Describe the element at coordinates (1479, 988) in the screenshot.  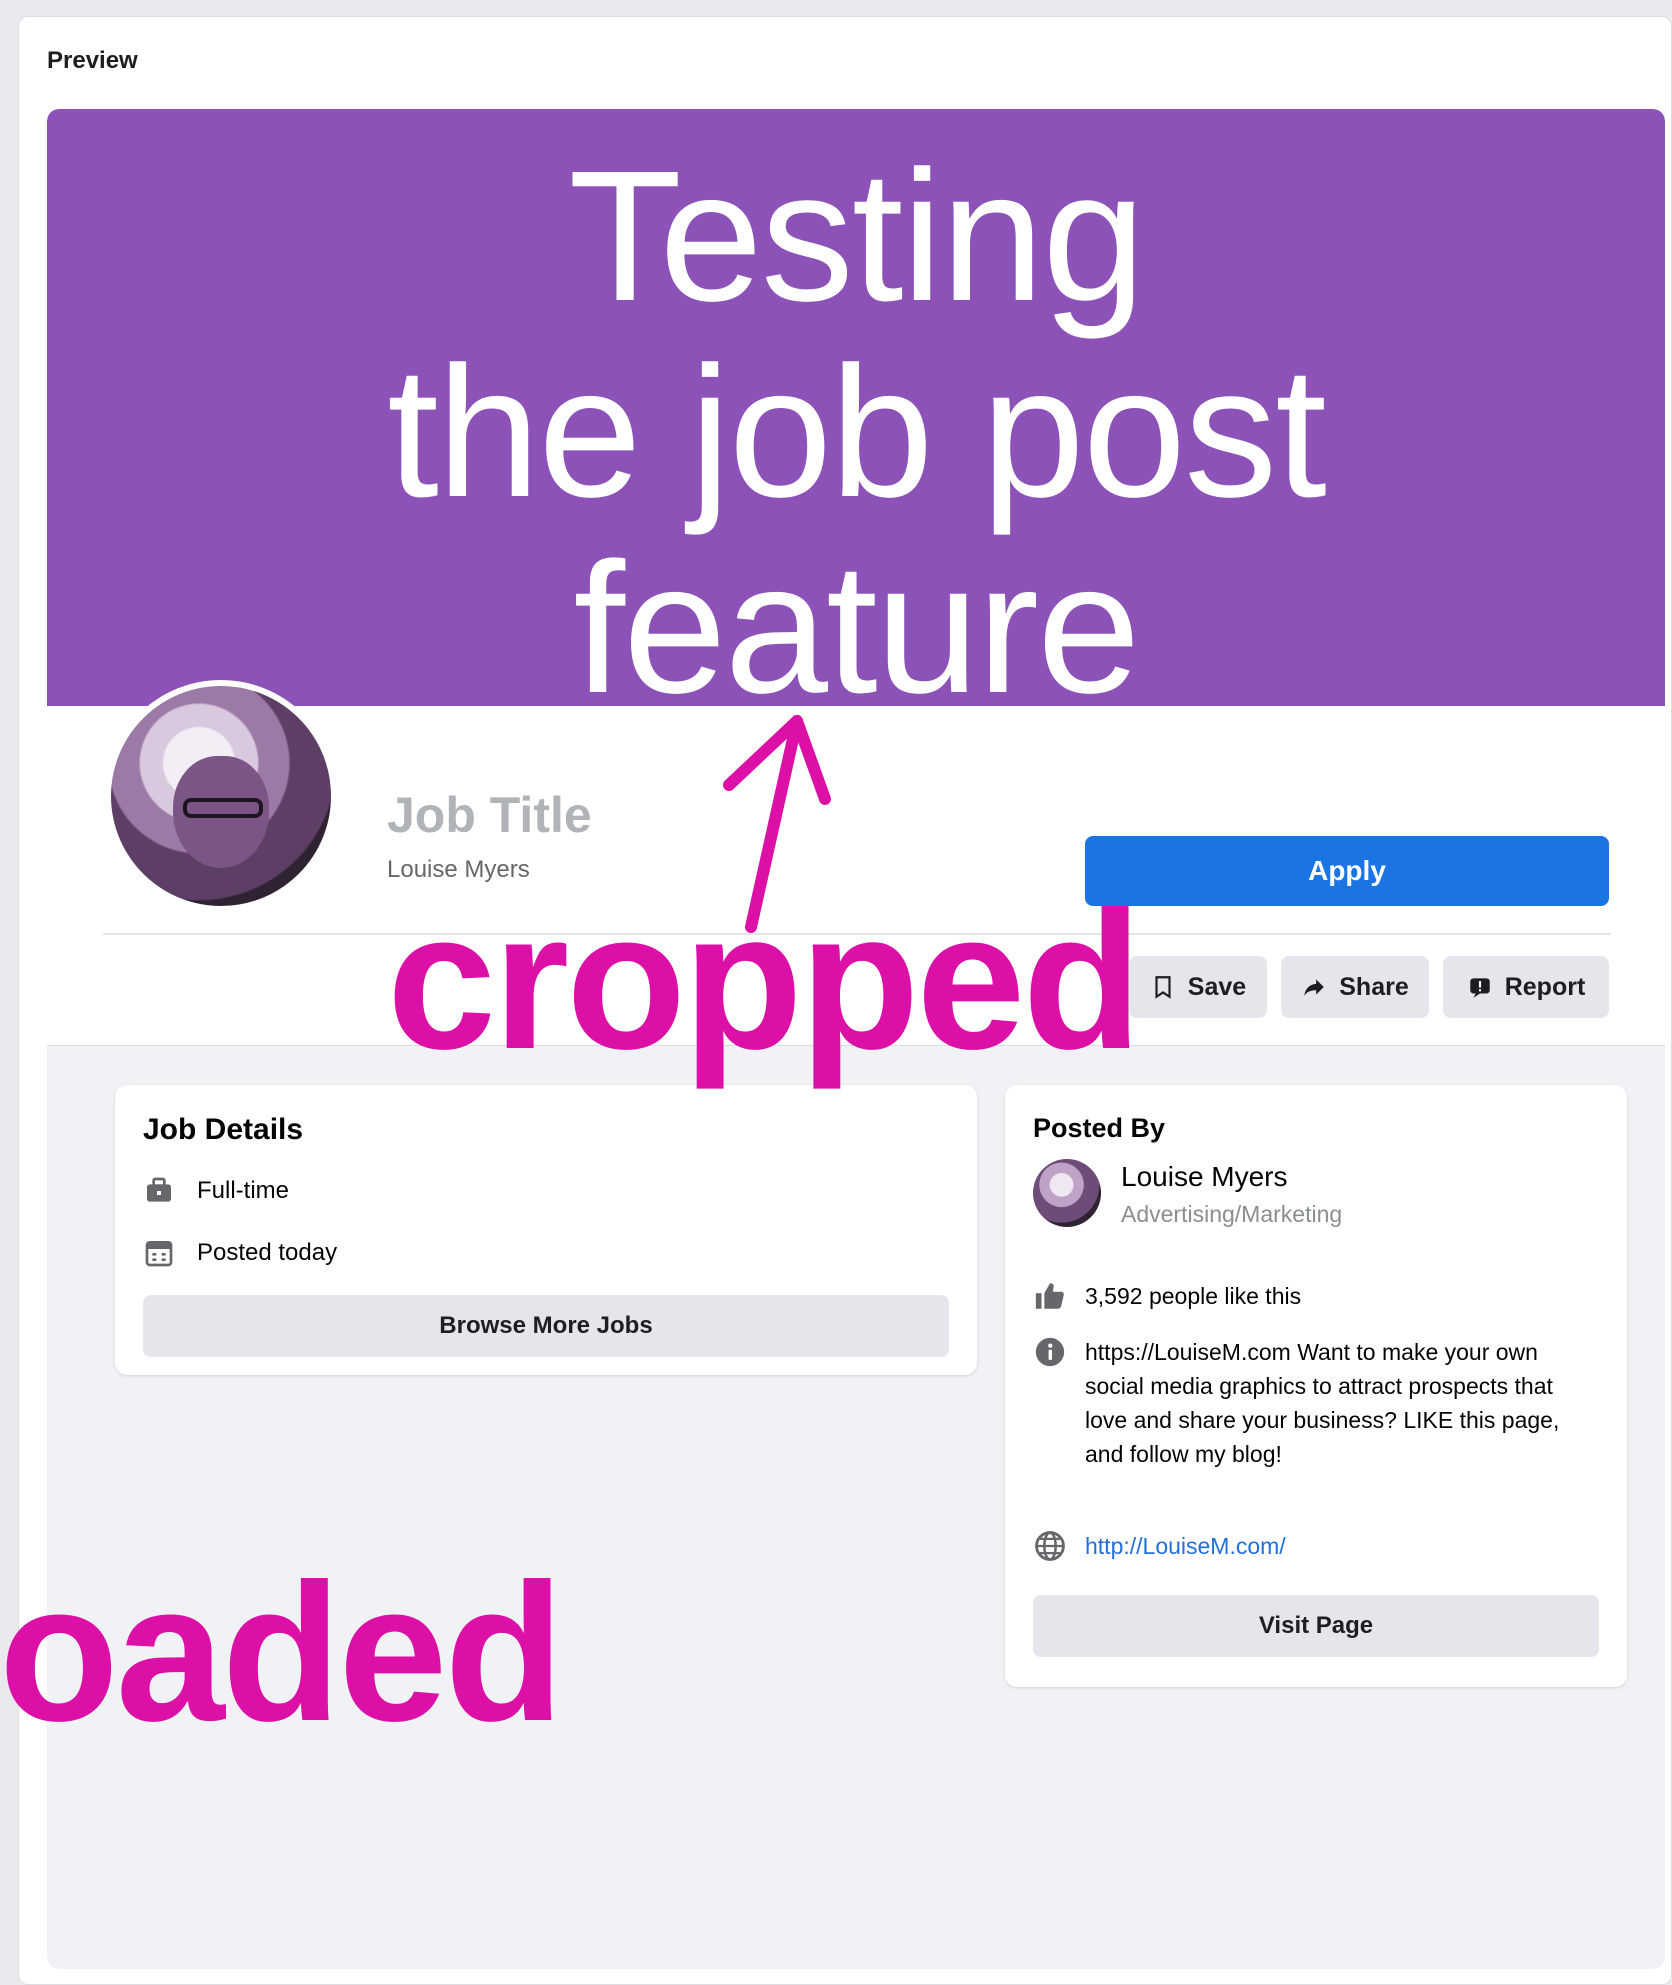
I see `report-icon` at that location.